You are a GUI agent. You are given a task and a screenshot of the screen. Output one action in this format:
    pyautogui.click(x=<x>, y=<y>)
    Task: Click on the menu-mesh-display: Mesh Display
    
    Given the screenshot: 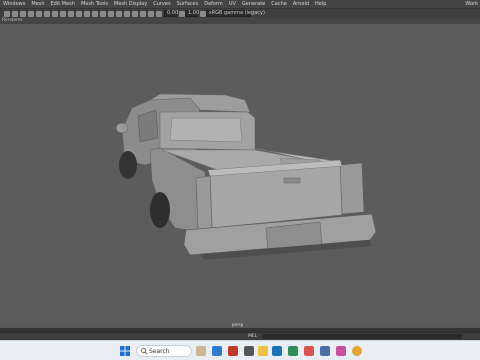 What is the action you would take?
    pyautogui.click(x=130, y=4)
    